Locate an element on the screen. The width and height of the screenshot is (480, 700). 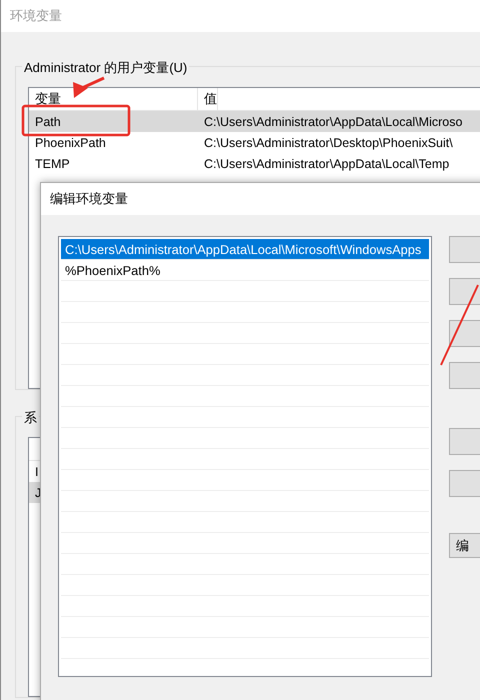
group-label: Administrator 的用户变量(U) is located at coordinates (106, 68).